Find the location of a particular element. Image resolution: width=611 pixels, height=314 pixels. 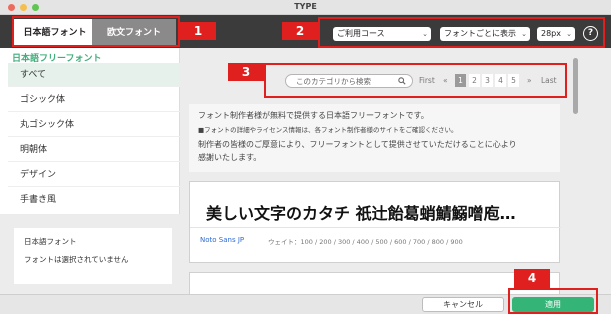

title-bar: TYPE is located at coordinates (305, 7).